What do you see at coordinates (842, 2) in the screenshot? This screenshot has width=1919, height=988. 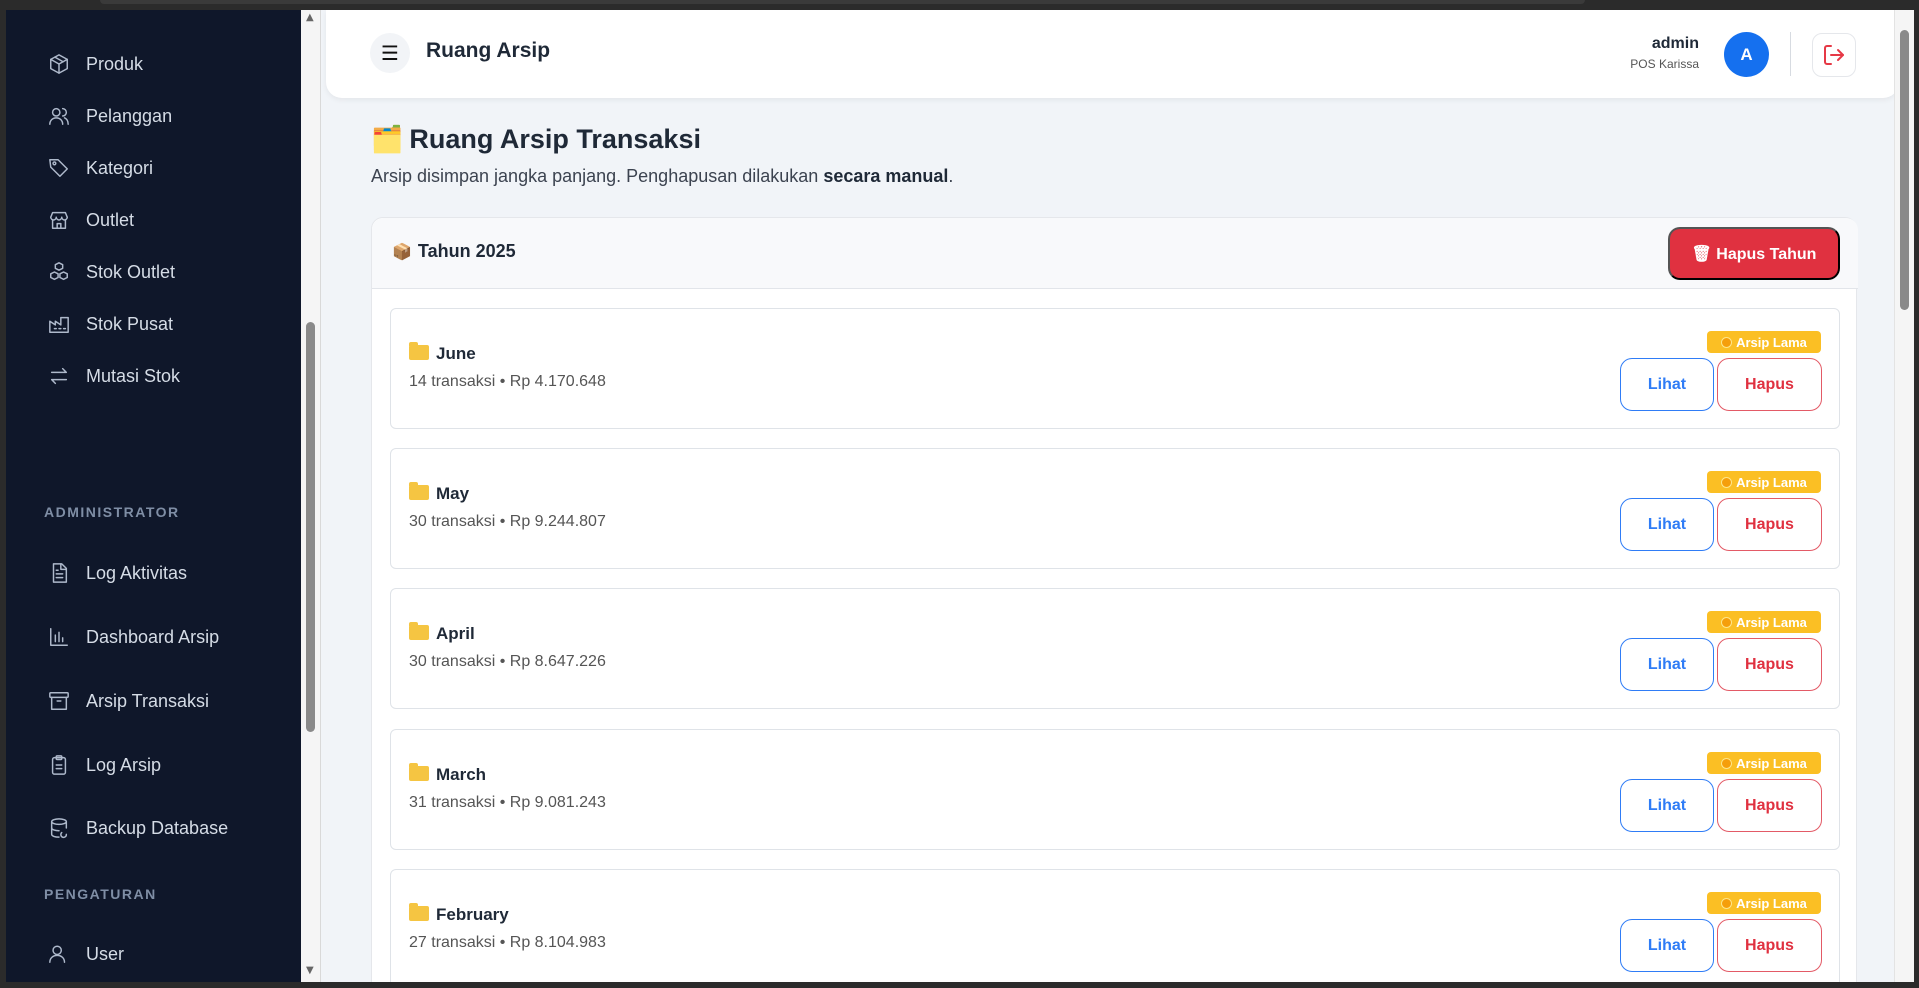 I see `browser-tab-strip` at bounding box center [842, 2].